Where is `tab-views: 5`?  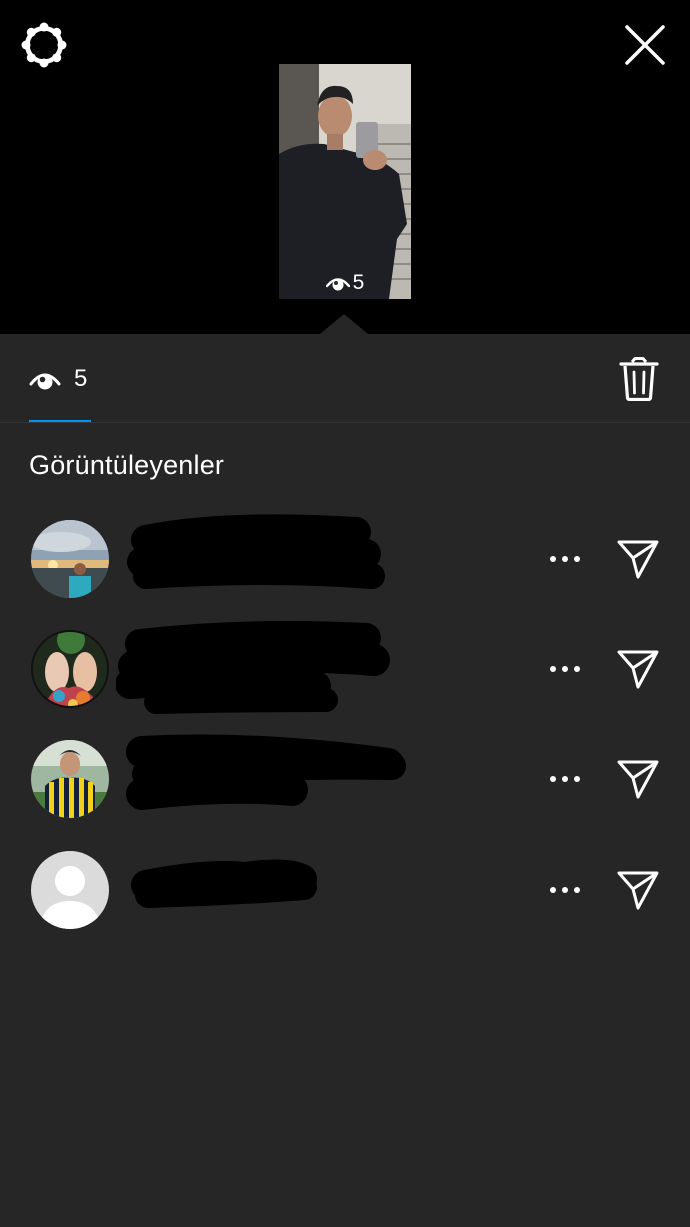 tab-views: 5 is located at coordinates (60, 378).